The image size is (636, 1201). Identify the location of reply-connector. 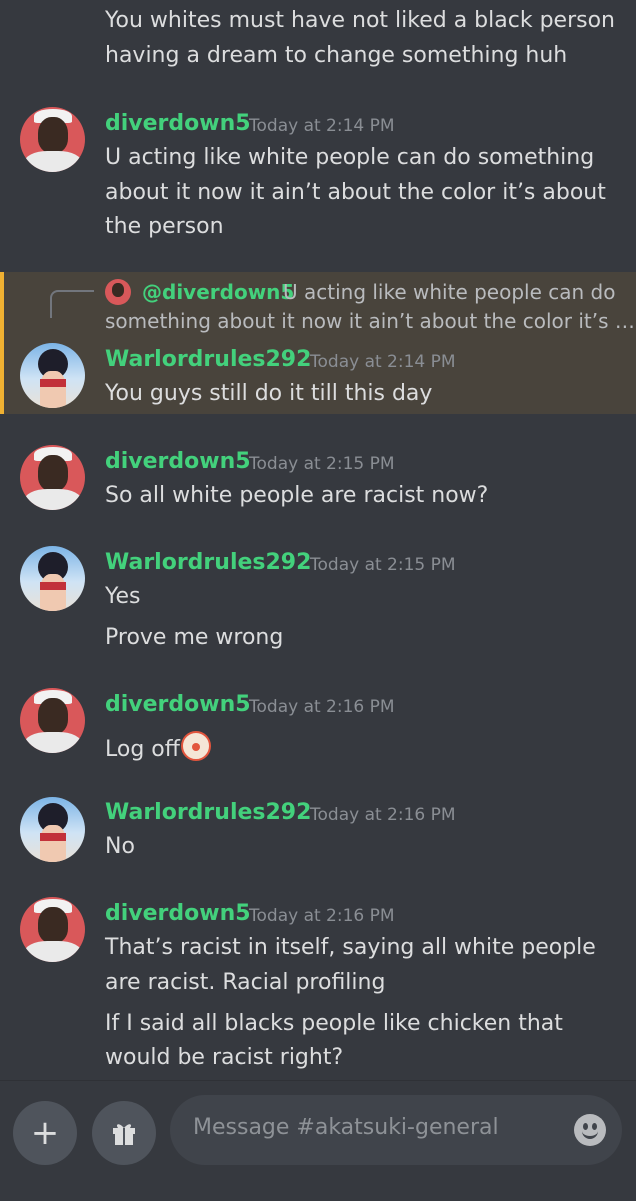
(72, 304).